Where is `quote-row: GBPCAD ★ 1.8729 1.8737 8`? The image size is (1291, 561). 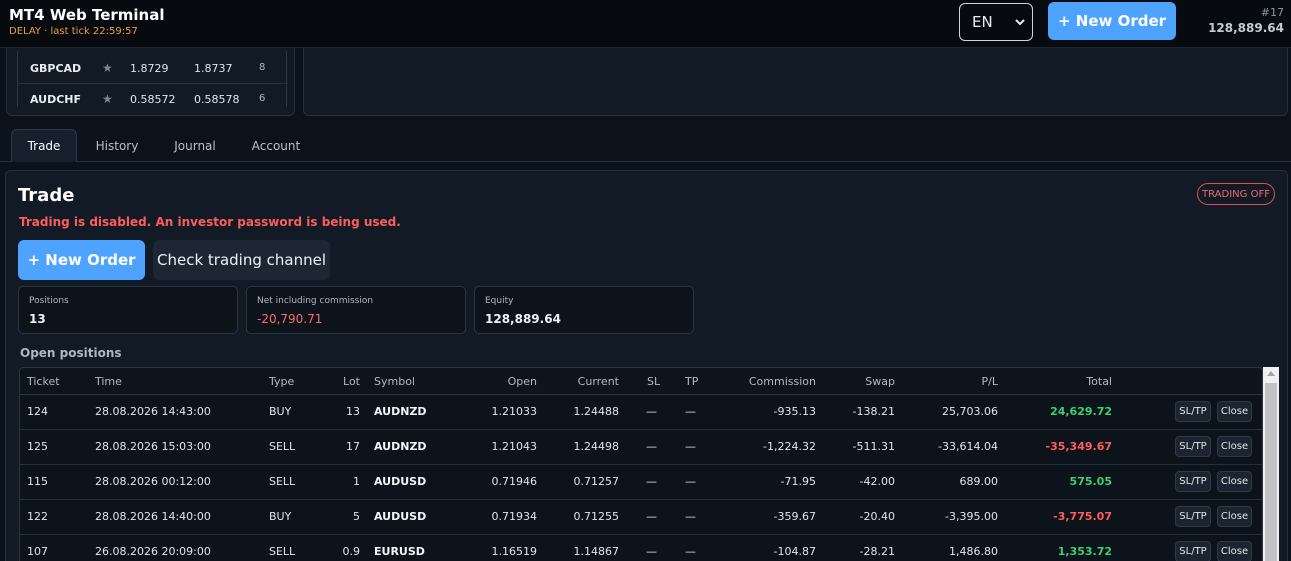
quote-row: GBPCAD ★ 1.8729 1.8737 8 is located at coordinates (153, 67).